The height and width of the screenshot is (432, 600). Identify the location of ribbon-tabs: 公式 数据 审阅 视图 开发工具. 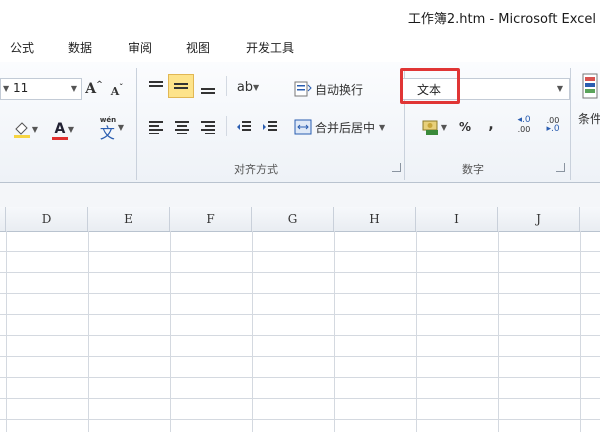
(300, 47).